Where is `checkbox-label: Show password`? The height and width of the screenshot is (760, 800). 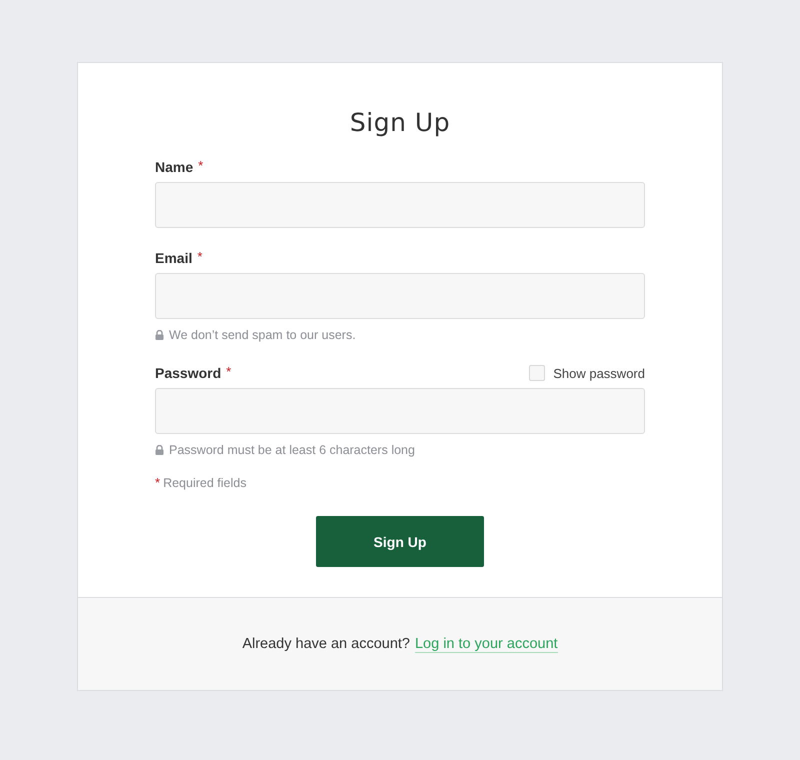 checkbox-label: Show password is located at coordinates (599, 373).